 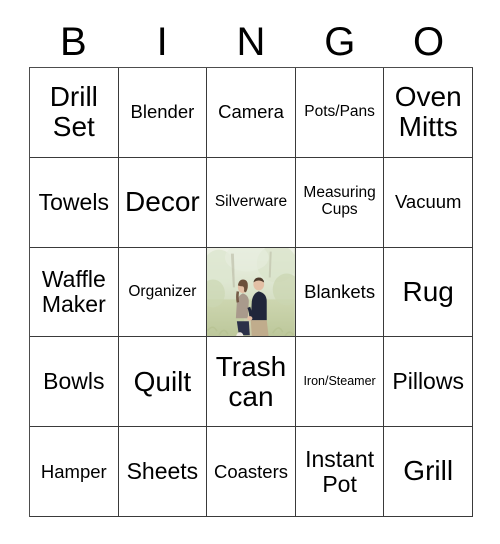 I want to click on bingo-cell-label: Silverware, so click(x=251, y=201).